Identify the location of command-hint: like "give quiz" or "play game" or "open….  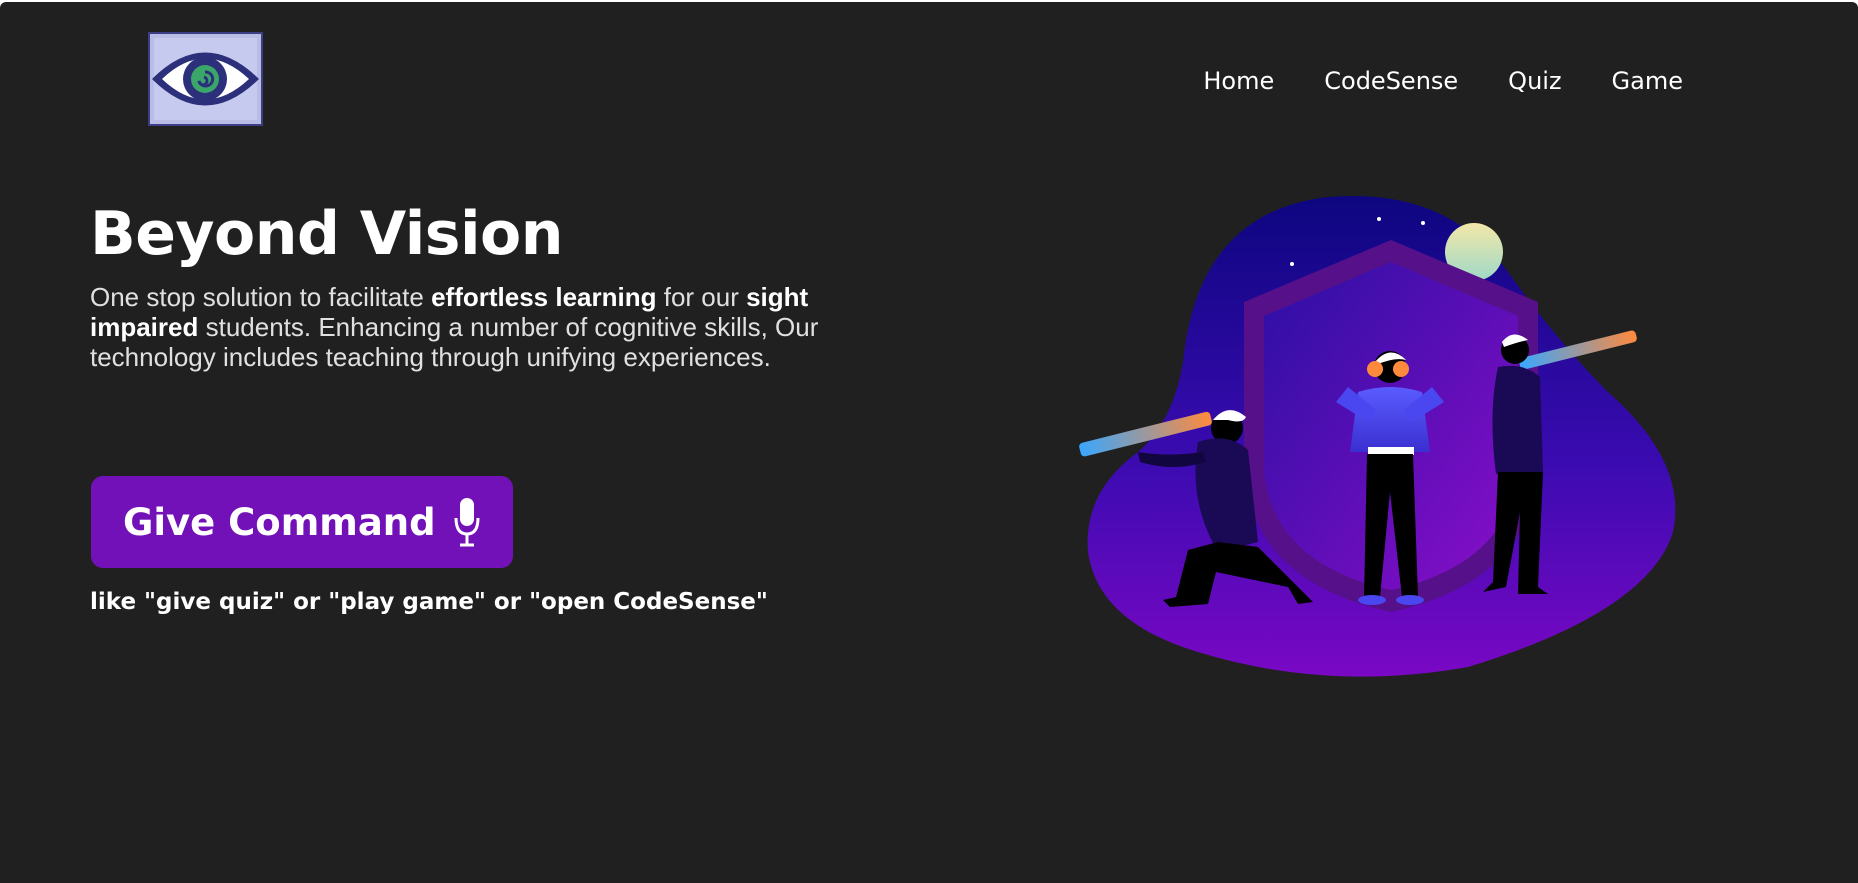
(429, 602).